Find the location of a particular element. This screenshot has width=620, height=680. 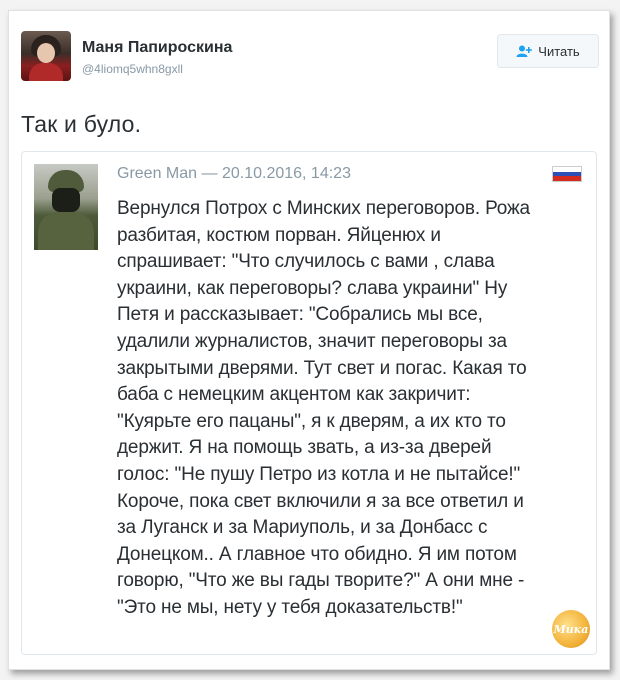

tweet-header: Маня Папироскина @4liomq5whn8gxll Читать is located at coordinates (311, 61).